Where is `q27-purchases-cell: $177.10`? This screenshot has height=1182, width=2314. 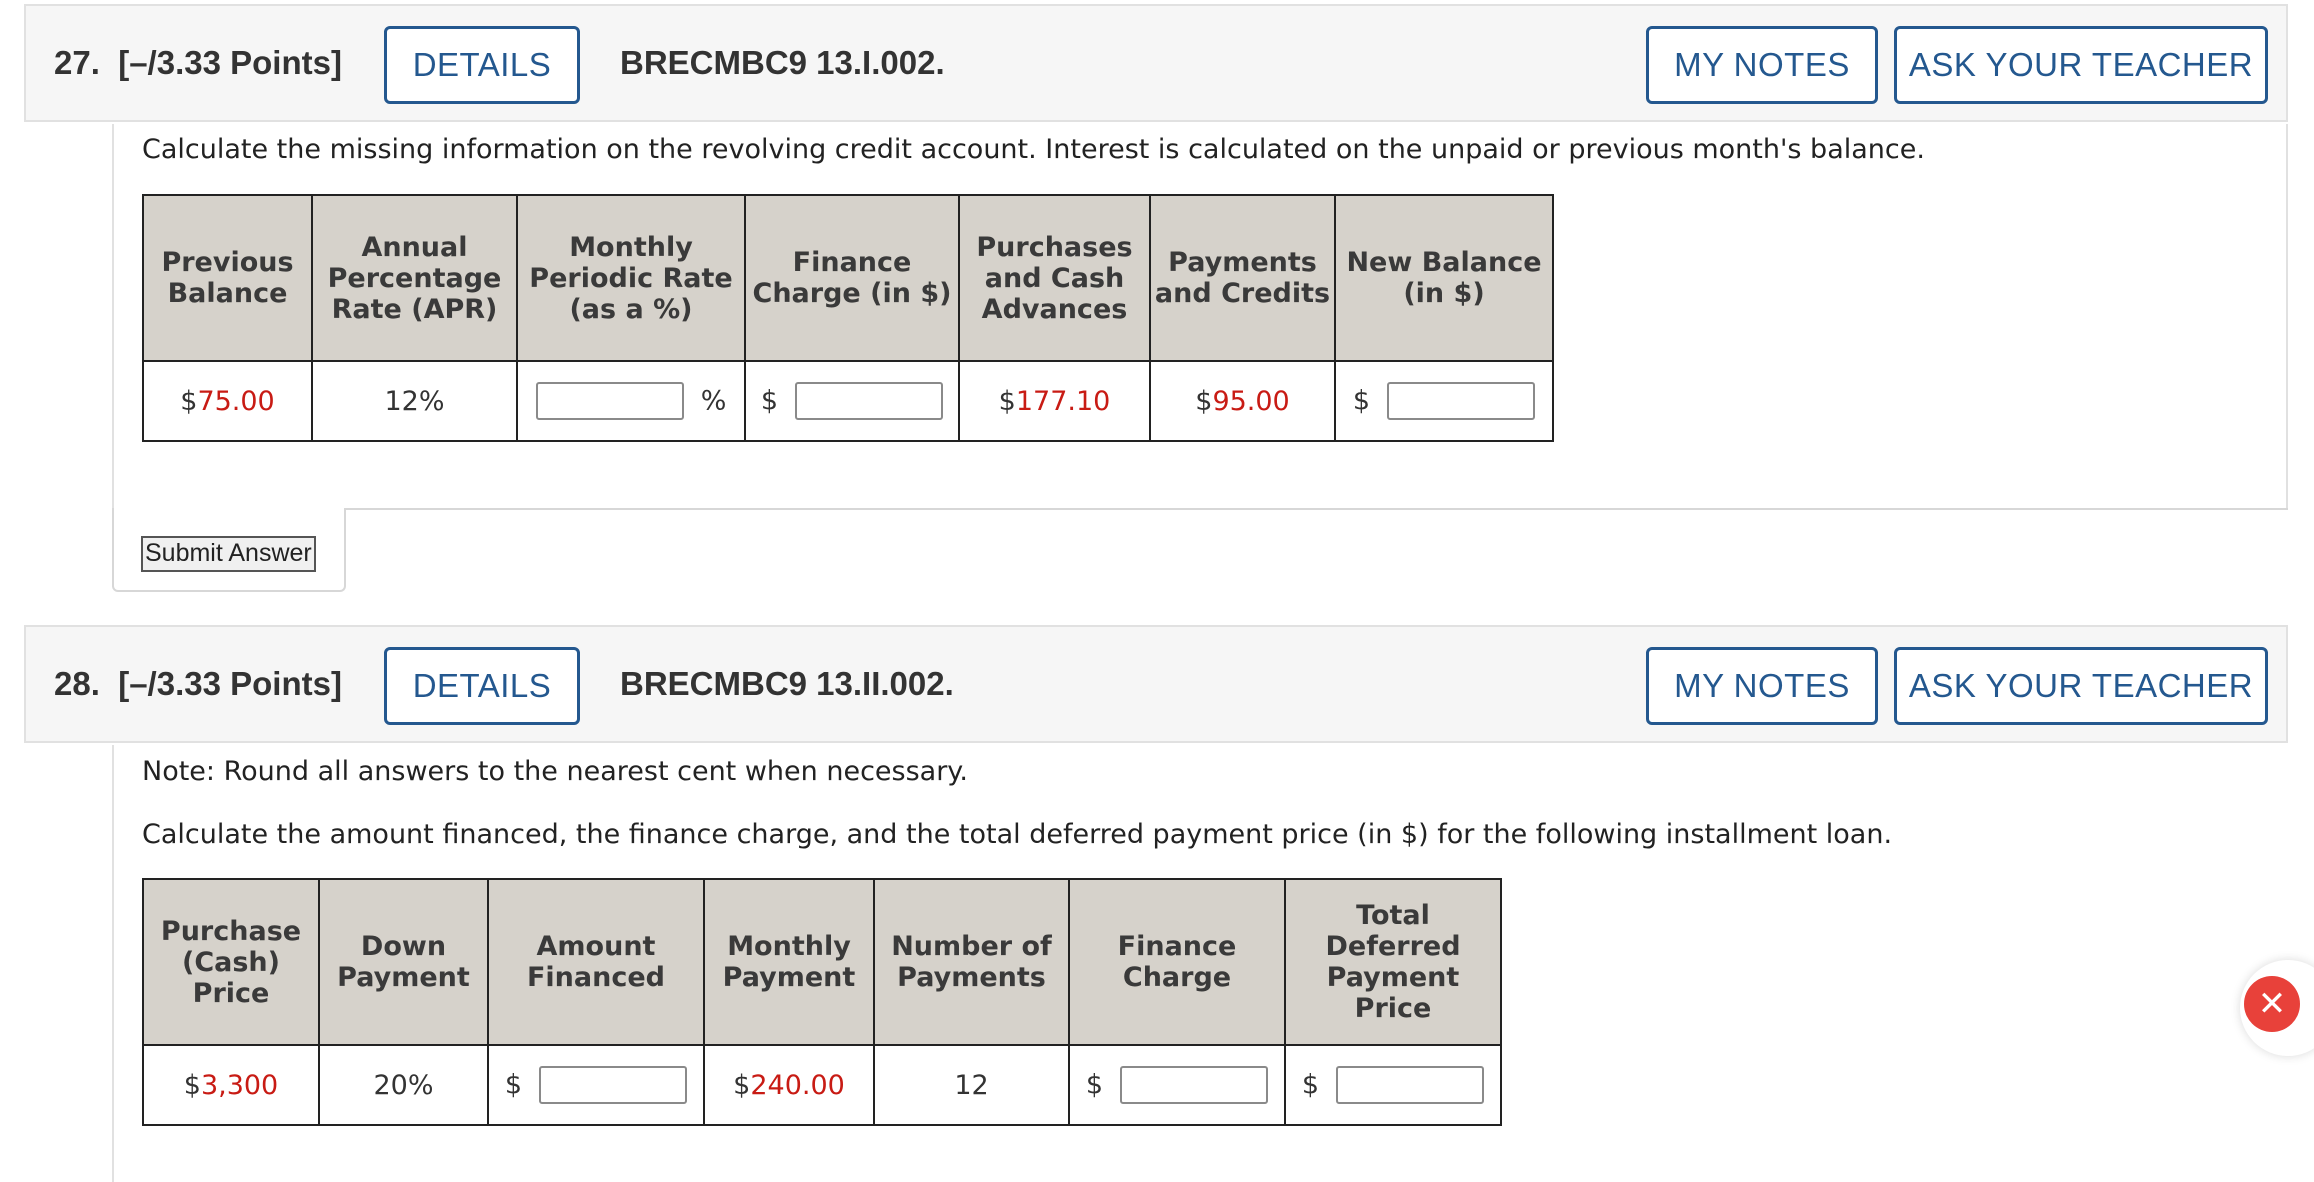 q27-purchases-cell: $177.10 is located at coordinates (1054, 401).